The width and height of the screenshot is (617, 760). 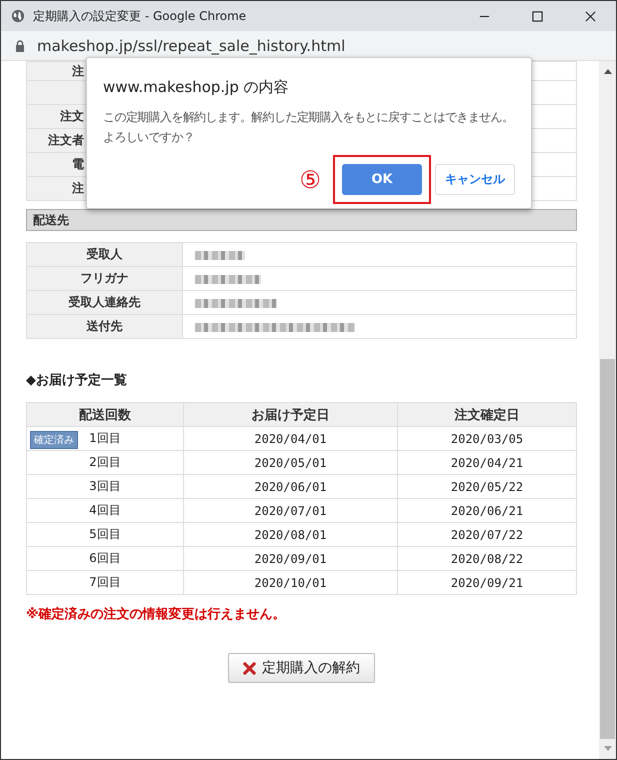 I want to click on row-label: フリガナ, so click(x=104, y=278).